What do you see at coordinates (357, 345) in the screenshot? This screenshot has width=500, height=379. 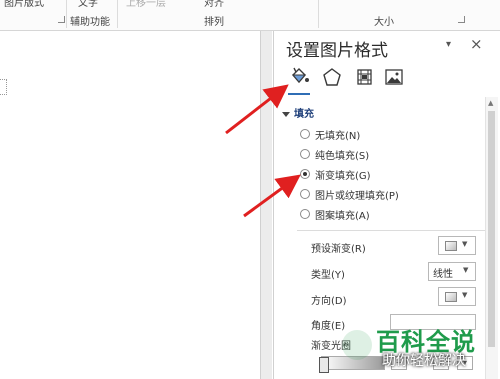 I see `watermark-logo-icon` at bounding box center [357, 345].